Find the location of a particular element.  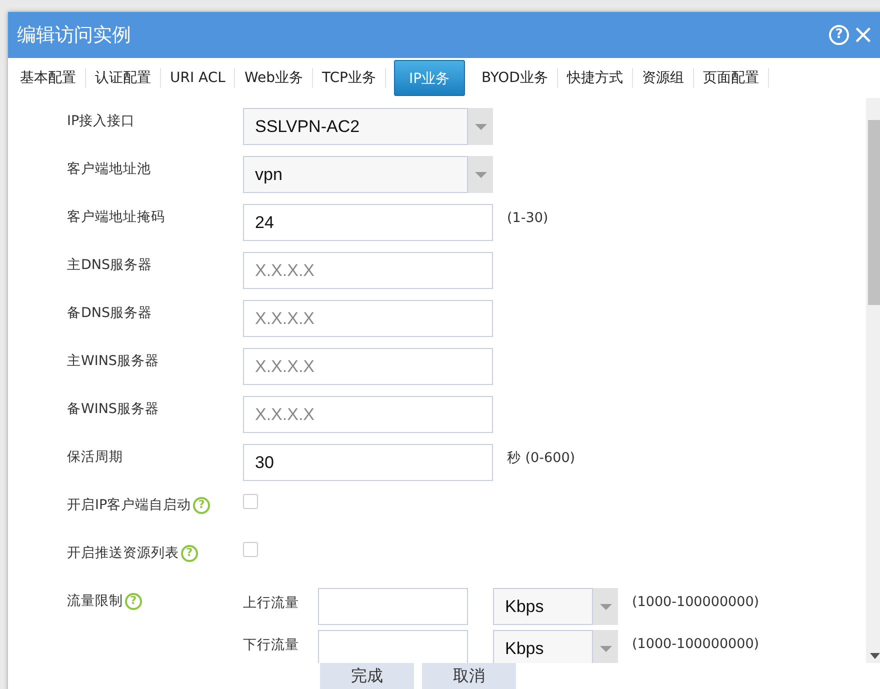

tab: 页面配置 is located at coordinates (731, 78).